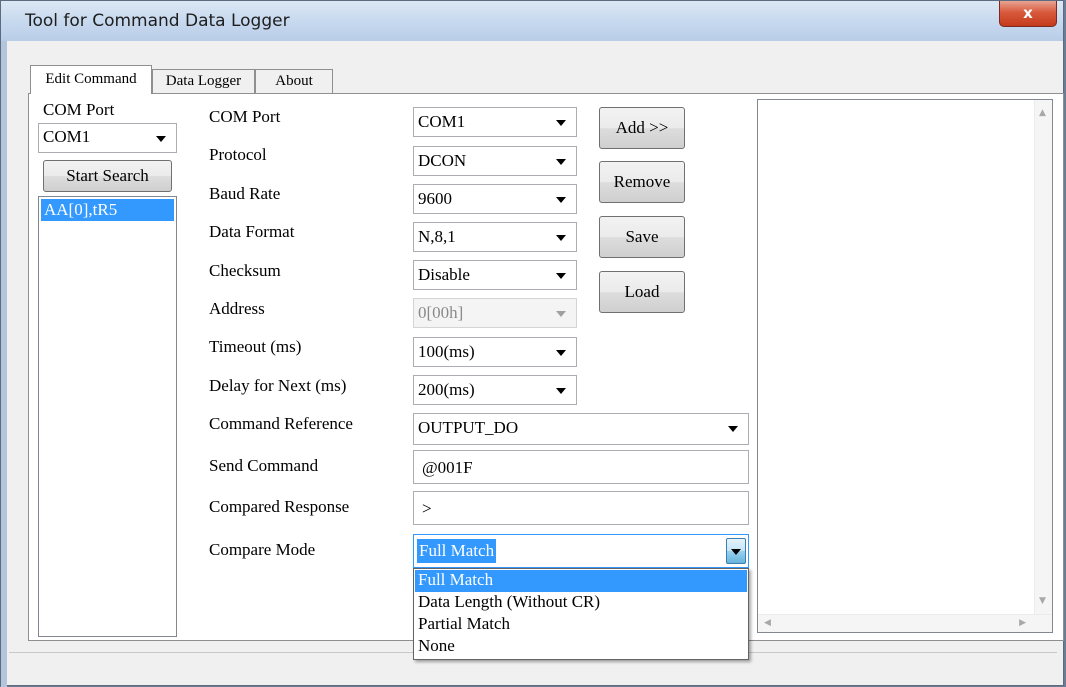 Image resolution: width=1066 pixels, height=687 pixels. What do you see at coordinates (1022, 623) in the screenshot?
I see `scroll-right-icon: ▶` at bounding box center [1022, 623].